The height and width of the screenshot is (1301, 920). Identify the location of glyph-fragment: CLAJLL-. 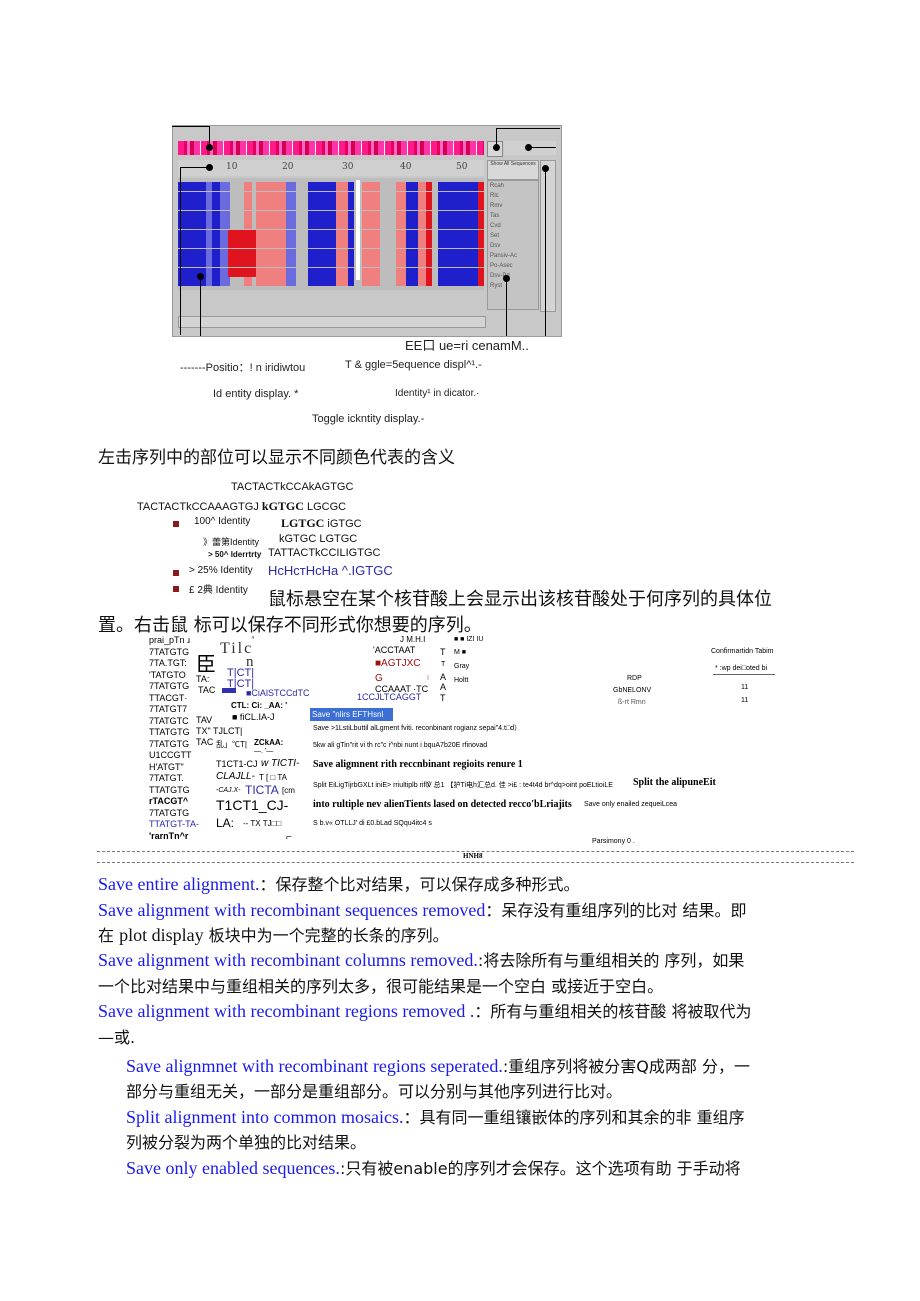
(235, 776).